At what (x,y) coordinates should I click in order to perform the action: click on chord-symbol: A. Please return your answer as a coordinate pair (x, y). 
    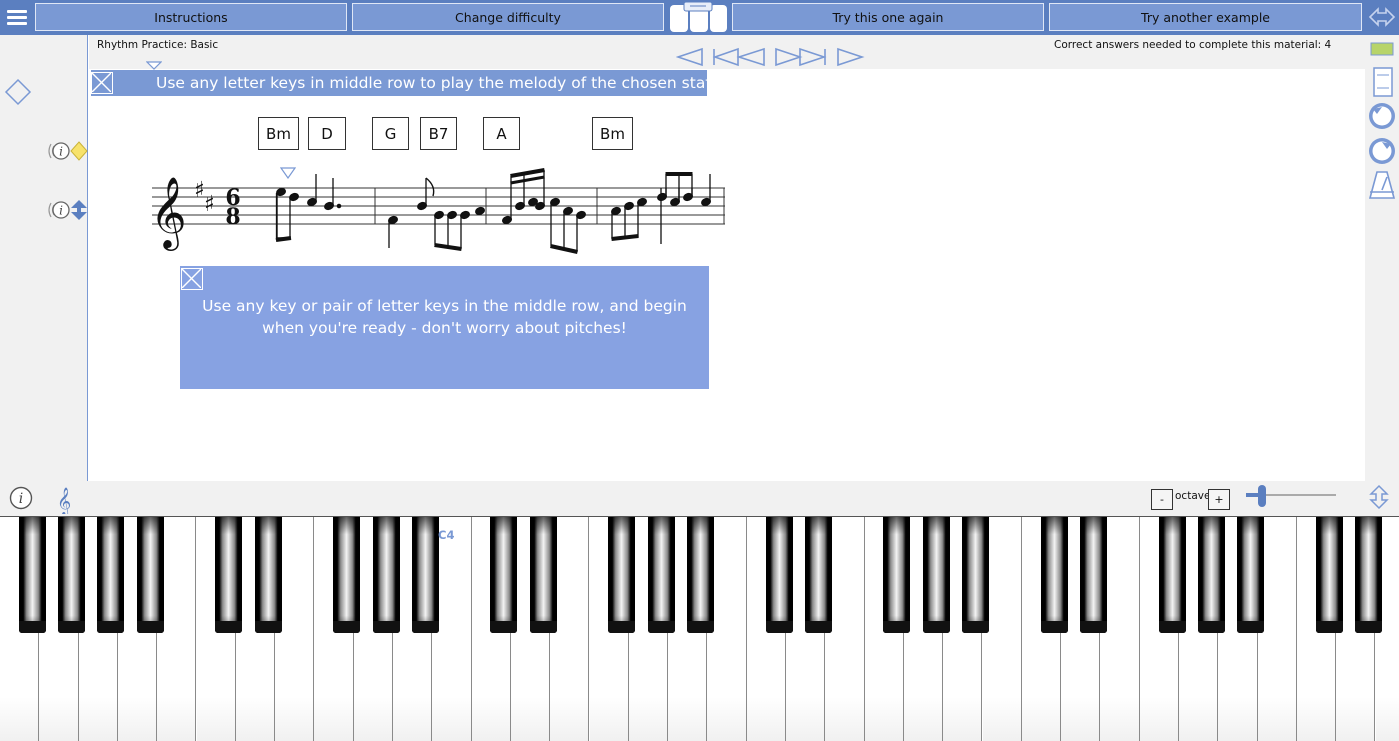
    Looking at the image, I should click on (501, 133).